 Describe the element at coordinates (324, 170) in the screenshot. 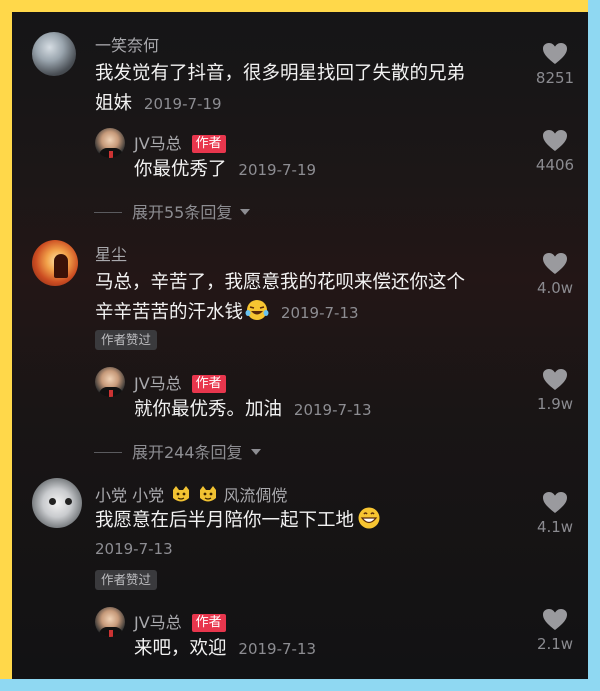

I see `reply-text: 你最优秀了 2019-7-19` at that location.